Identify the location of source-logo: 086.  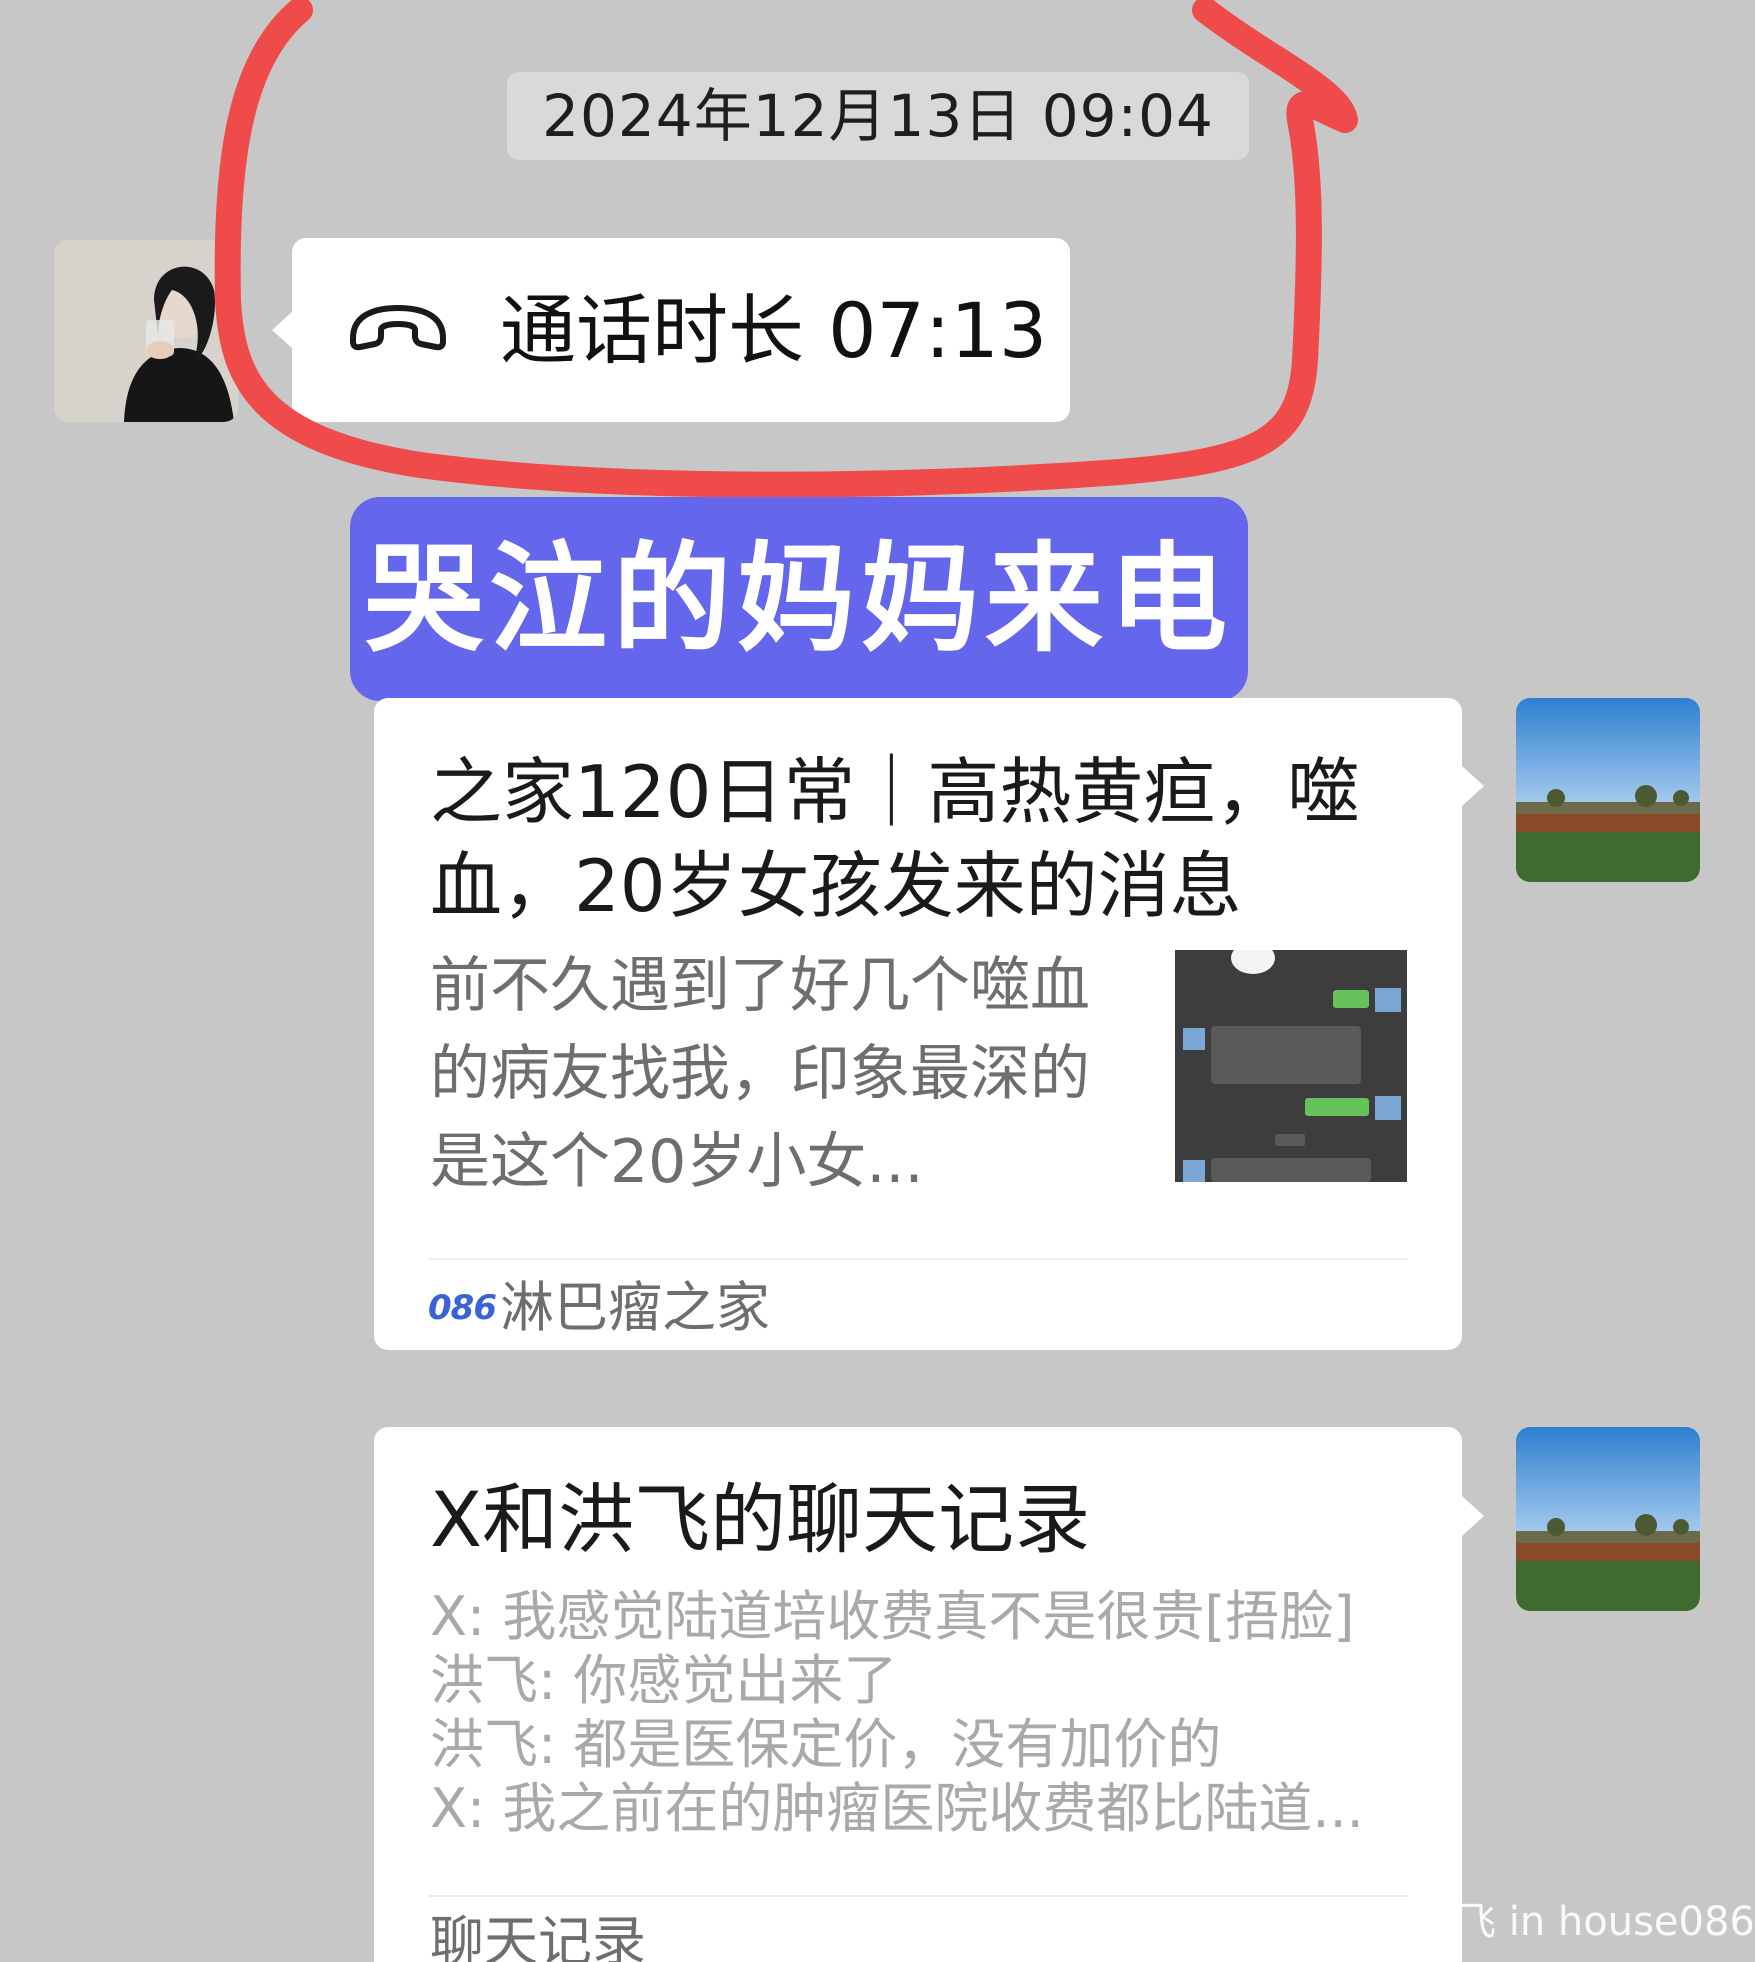
(462, 1308).